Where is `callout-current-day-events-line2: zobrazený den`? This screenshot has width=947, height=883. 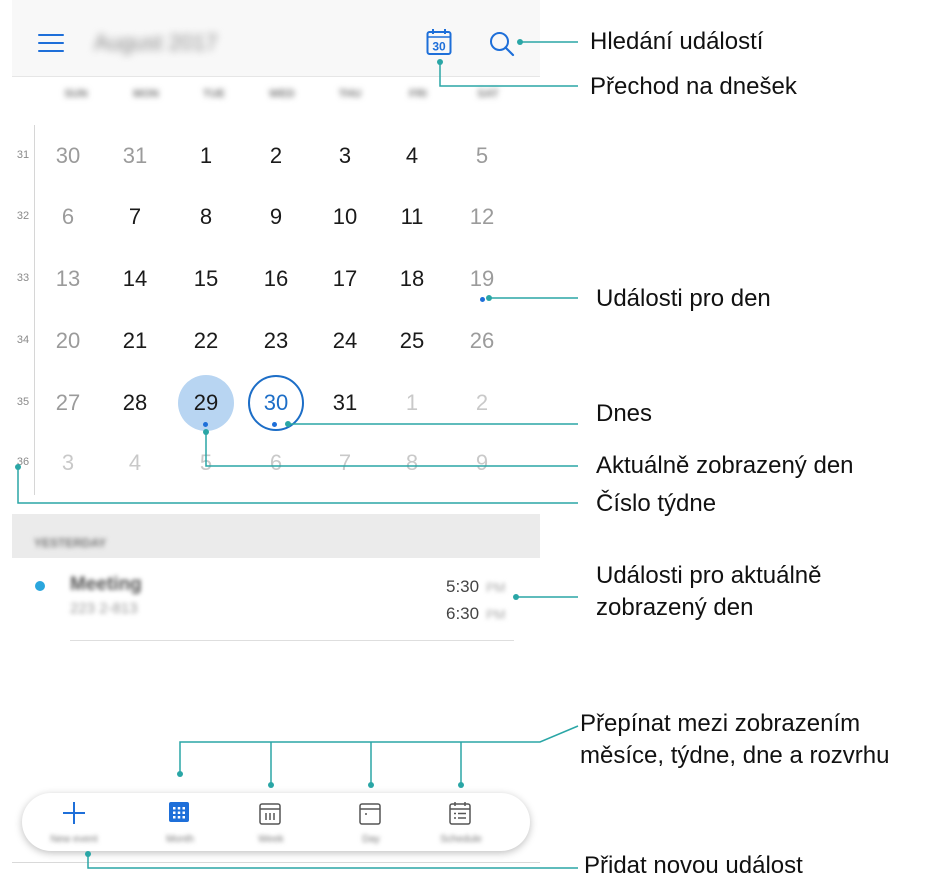 callout-current-day-events-line2: zobrazený den is located at coordinates (675, 607).